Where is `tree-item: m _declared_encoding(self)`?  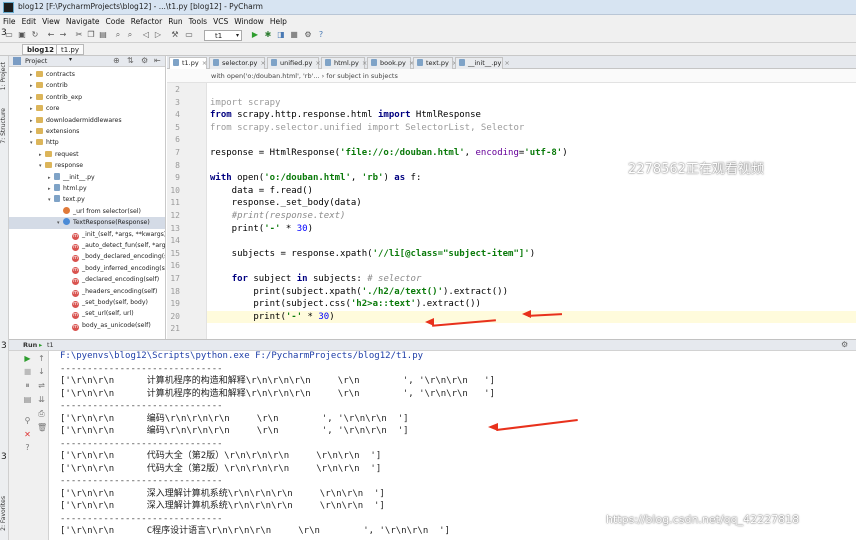
tree-item: m _declared_encoding(self) is located at coordinates (87, 280).